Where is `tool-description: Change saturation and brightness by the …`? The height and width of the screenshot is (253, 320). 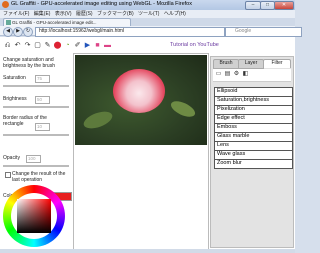 tool-description: Change saturation and brightness by the … is located at coordinates (29, 63).